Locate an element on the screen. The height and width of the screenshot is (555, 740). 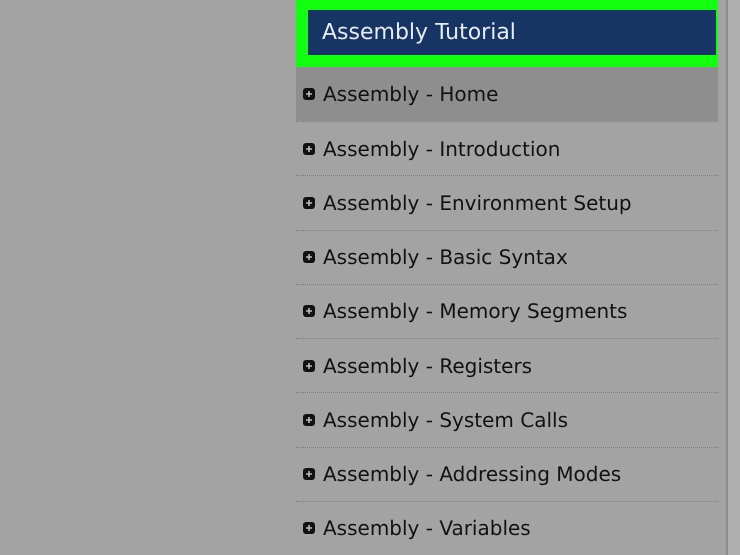
sidebar-item: Assembly - Addressing Modes is located at coordinates (507, 474).